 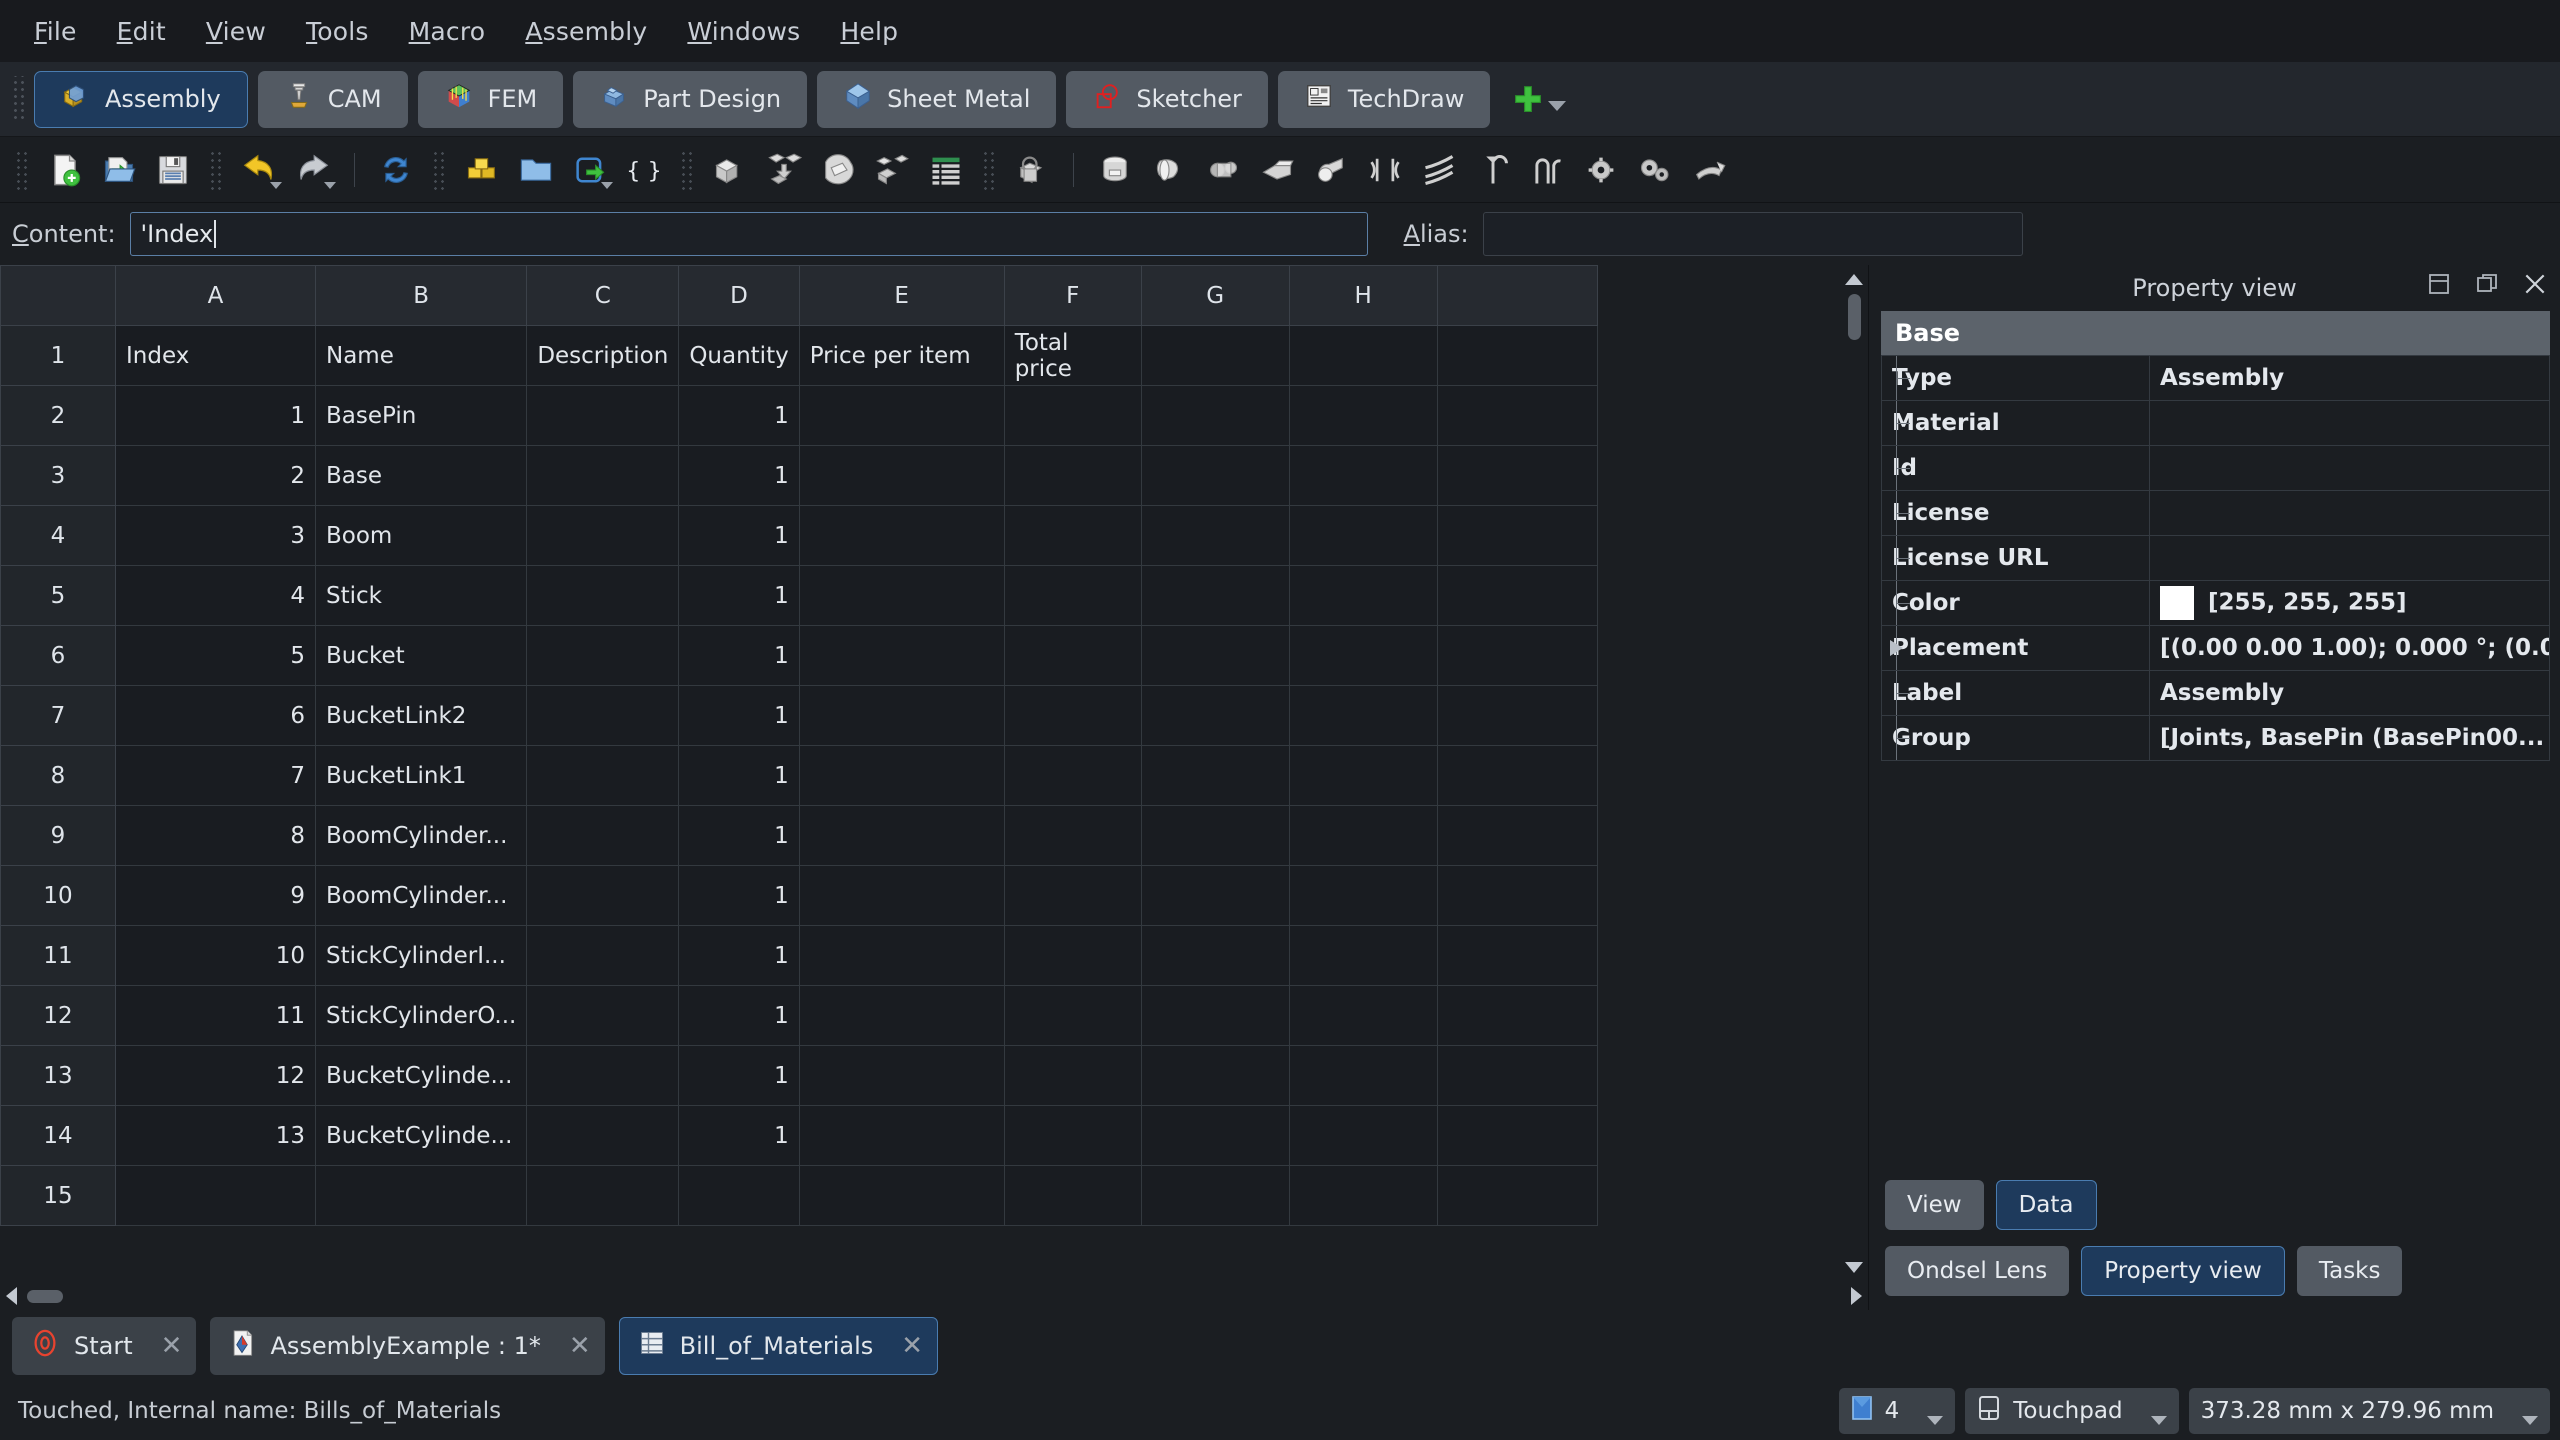 What do you see at coordinates (1856, 1296) in the screenshot?
I see `scroll-right-arrow-icon` at bounding box center [1856, 1296].